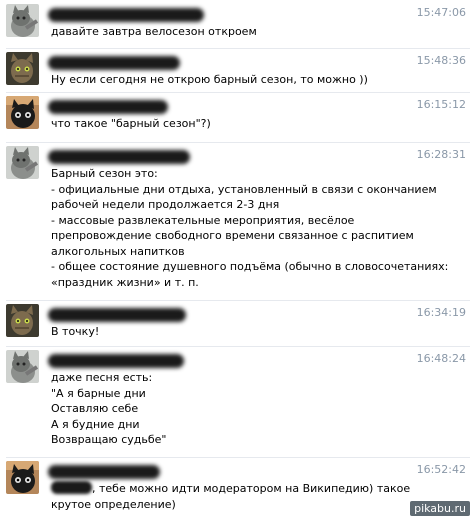  What do you see at coordinates (109, 439) in the screenshot?
I see `message-line: Возвращаю судьбе"` at bounding box center [109, 439].